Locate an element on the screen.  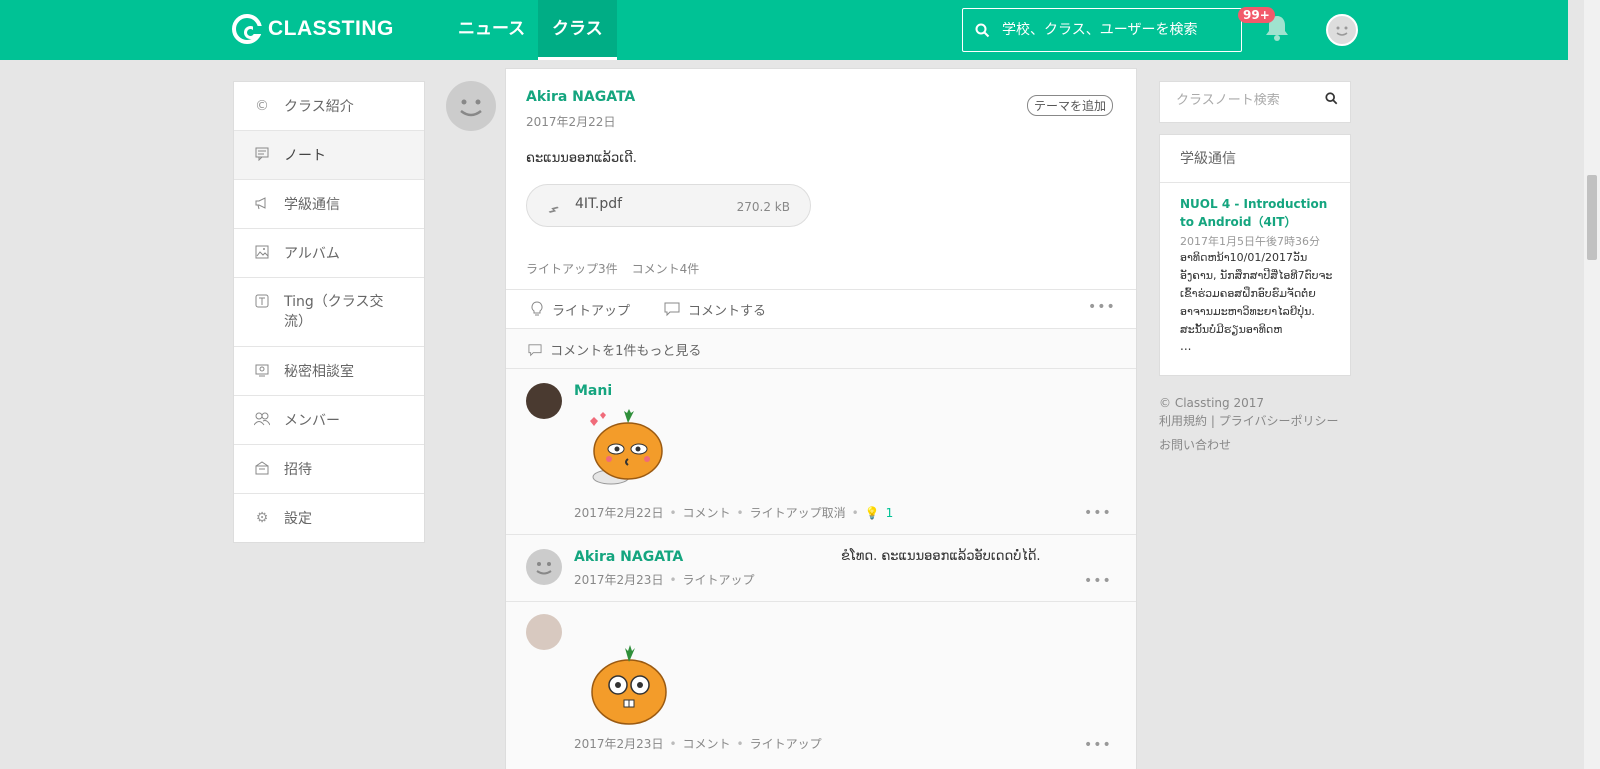
post-action-bar: ライトアップ コメントする ••• is located at coordinates (821, 309).